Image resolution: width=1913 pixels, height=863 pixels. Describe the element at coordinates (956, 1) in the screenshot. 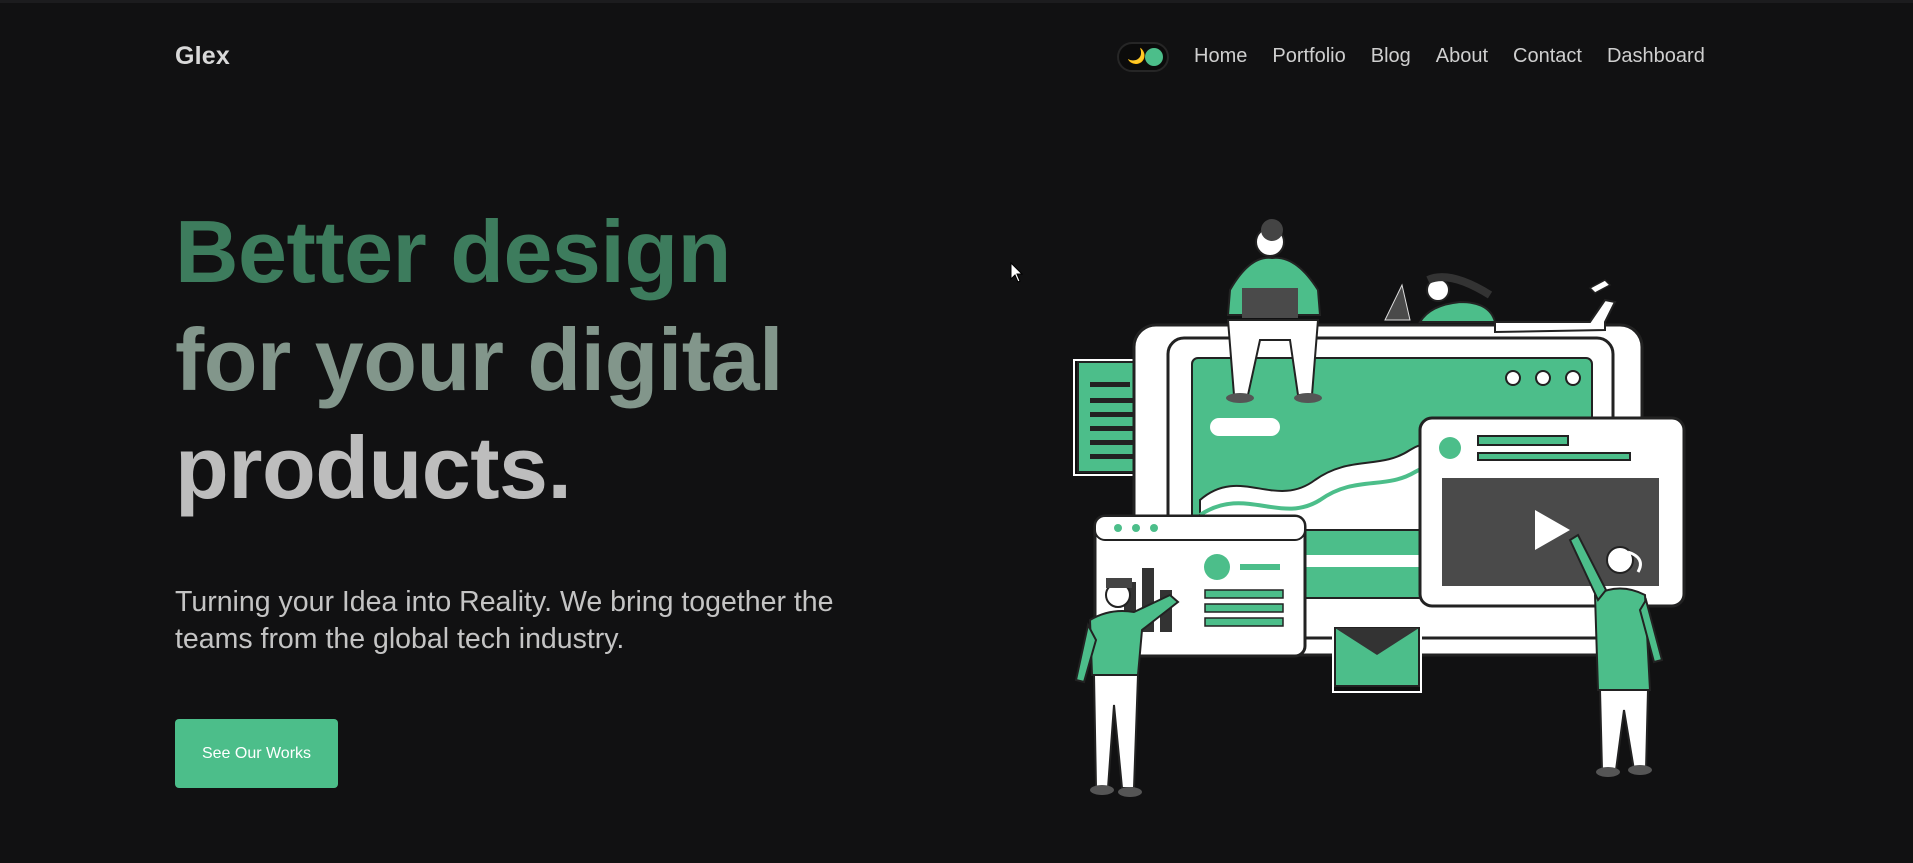

I see `top-strip` at that location.